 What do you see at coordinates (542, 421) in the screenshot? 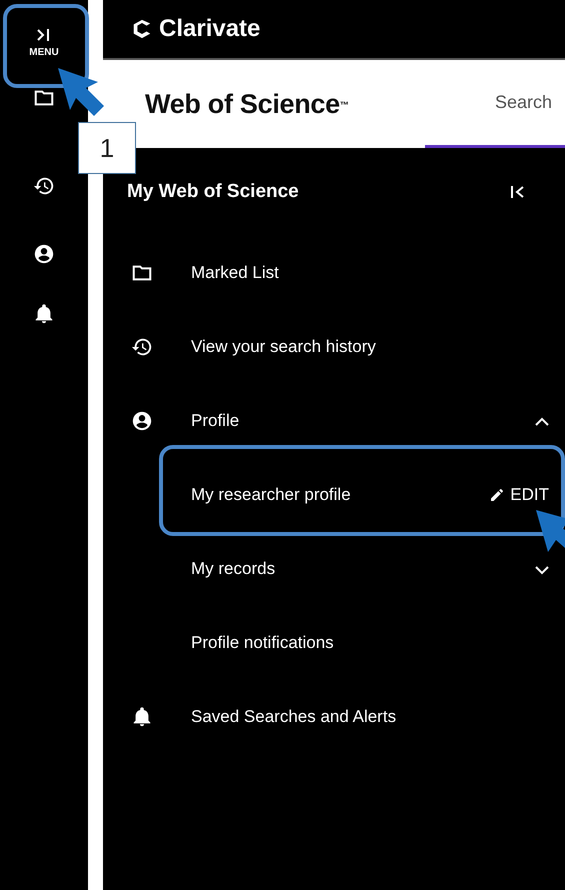
I see `chevron-up-icon` at bounding box center [542, 421].